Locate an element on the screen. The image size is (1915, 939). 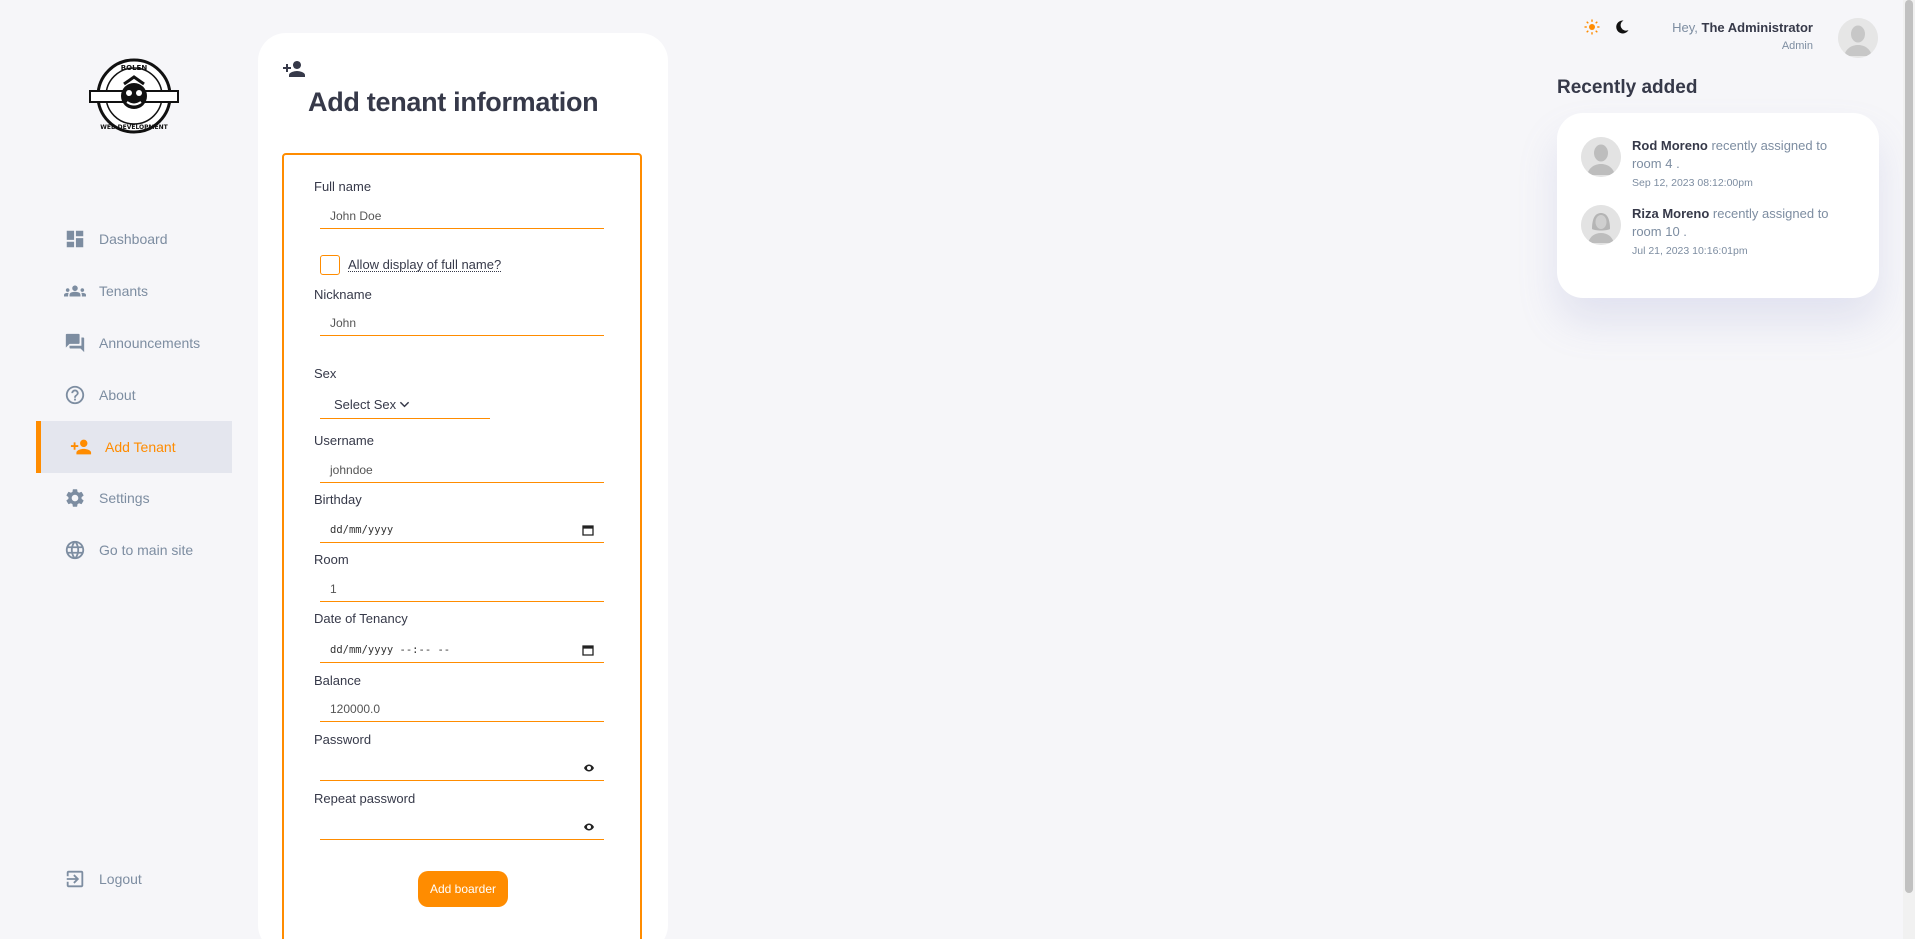
tenancy-input: dd/mm/yyyy --:-- -- is located at coordinates (462, 650).